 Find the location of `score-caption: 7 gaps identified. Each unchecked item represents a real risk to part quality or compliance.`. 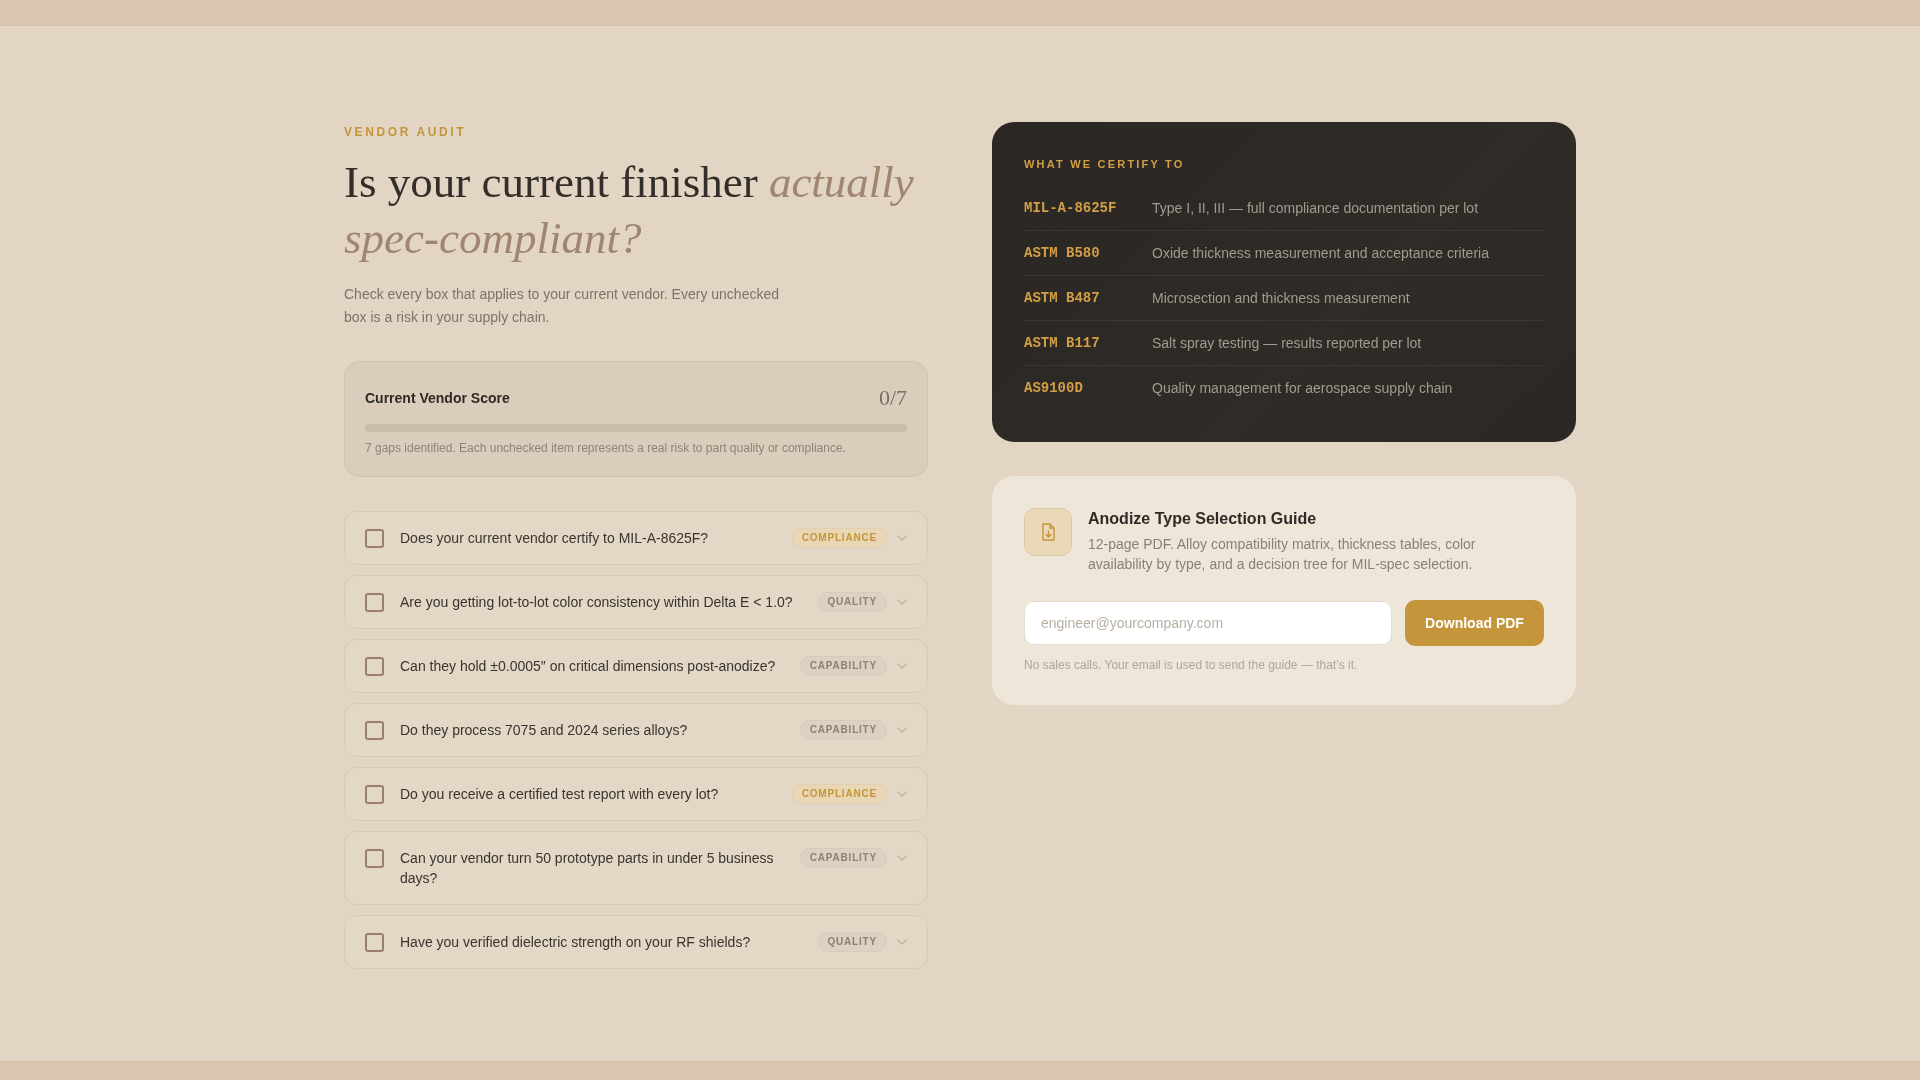

score-caption: 7 gaps identified. Each unchecked item represents a real risk to part quality or compliance. is located at coordinates (606, 448).